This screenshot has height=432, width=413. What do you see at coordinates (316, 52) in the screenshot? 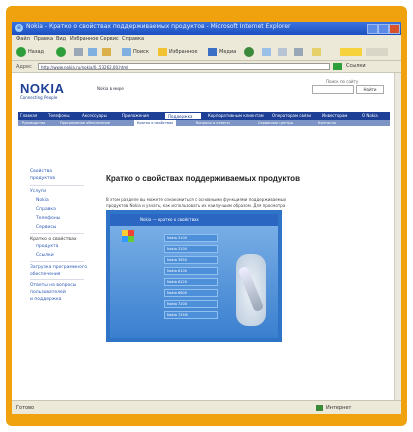
I see `messenger-icon` at bounding box center [316, 52].